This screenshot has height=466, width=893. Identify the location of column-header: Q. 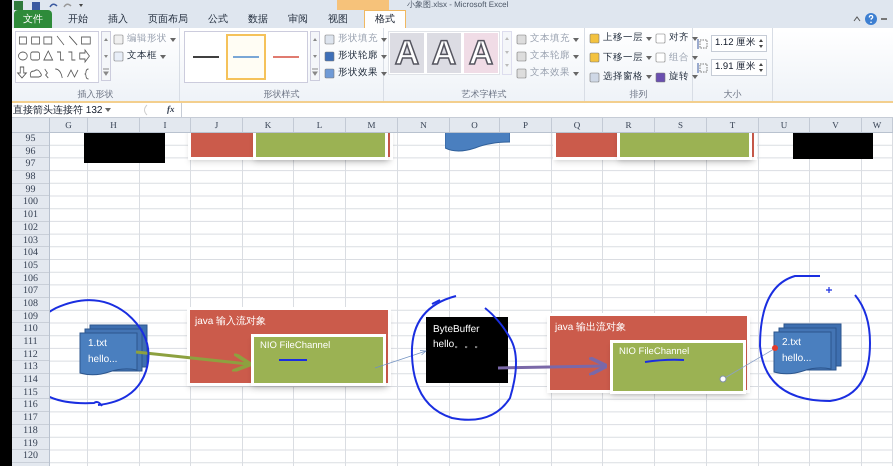
(577, 125).